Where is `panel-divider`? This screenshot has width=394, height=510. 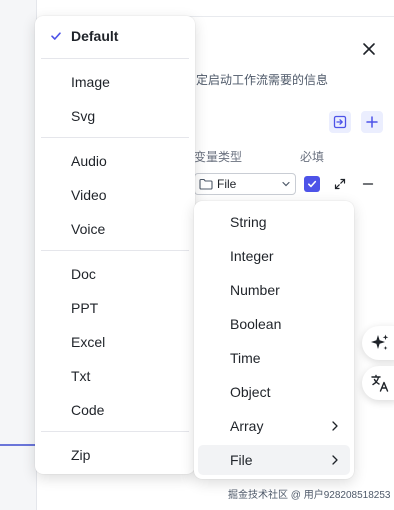
panel-divider is located at coordinates (287, 16).